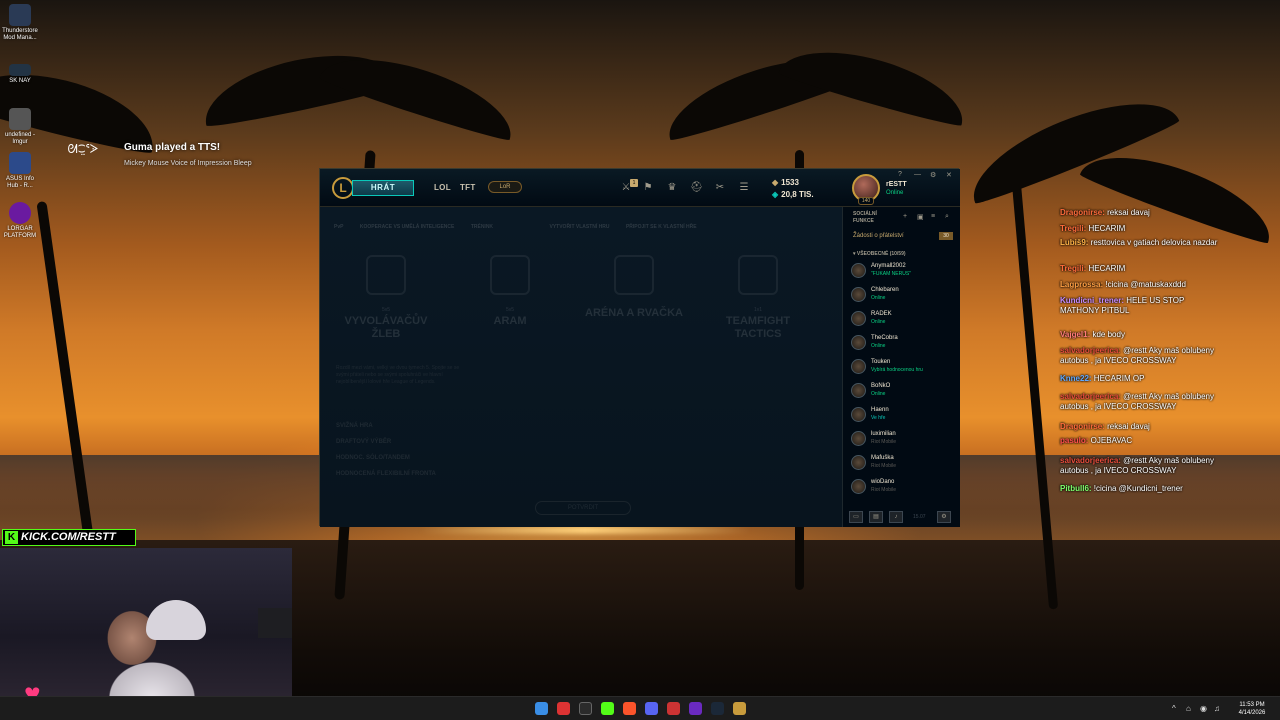 The width and height of the screenshot is (1280, 720). What do you see at coordinates (468, 187) in the screenshot?
I see `nav-tft: TFT` at bounding box center [468, 187].